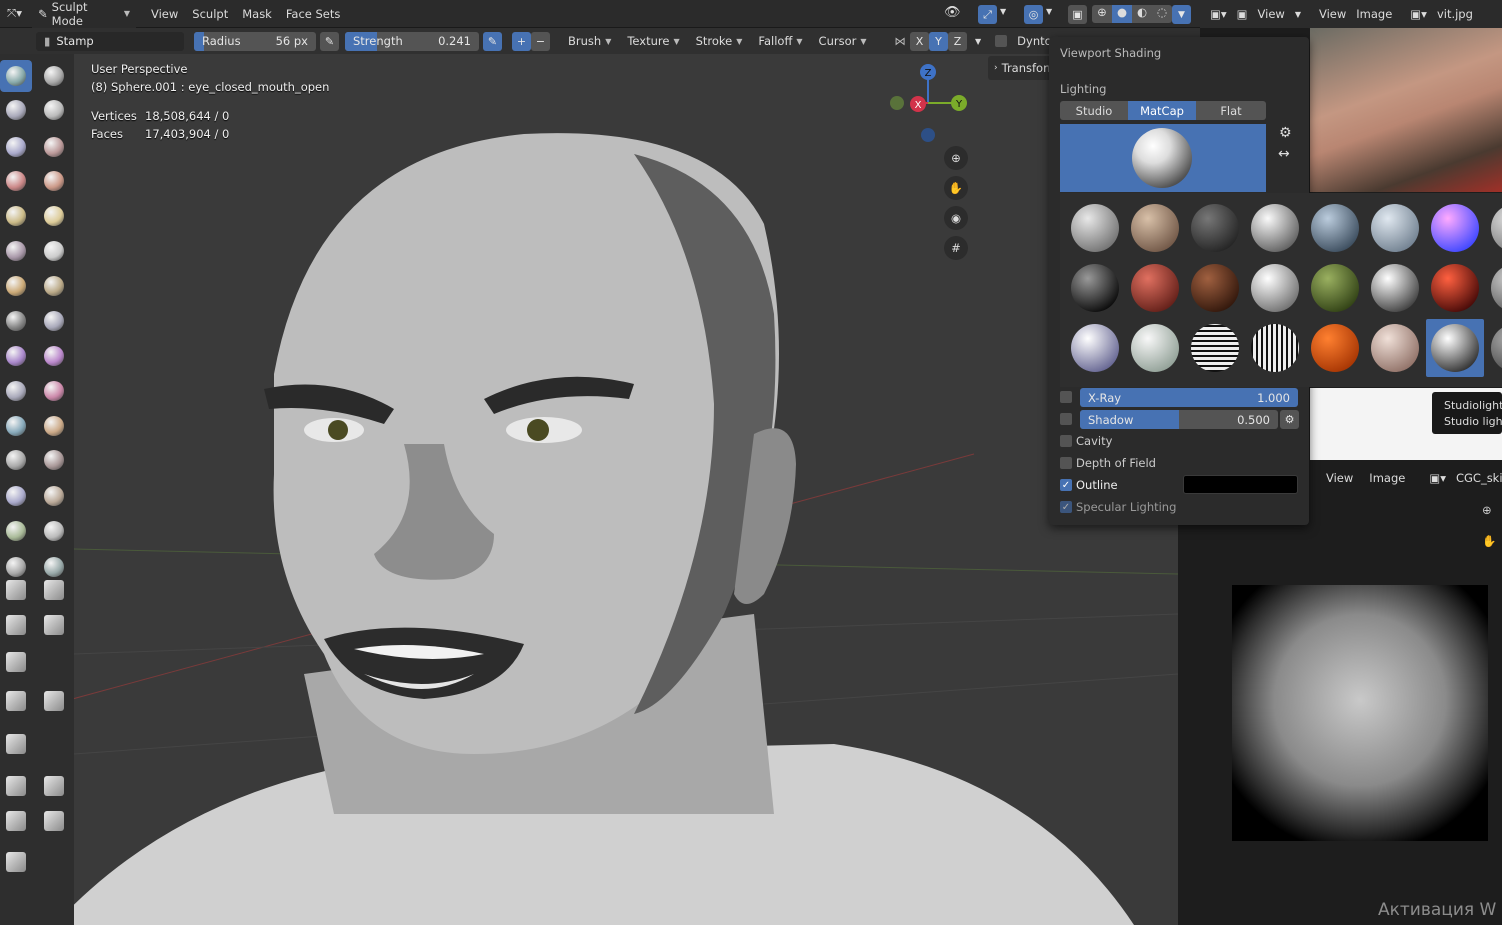 The width and height of the screenshot is (1502, 925). What do you see at coordinates (1066, 397) in the screenshot?
I see `xray-checkbox` at bounding box center [1066, 397].